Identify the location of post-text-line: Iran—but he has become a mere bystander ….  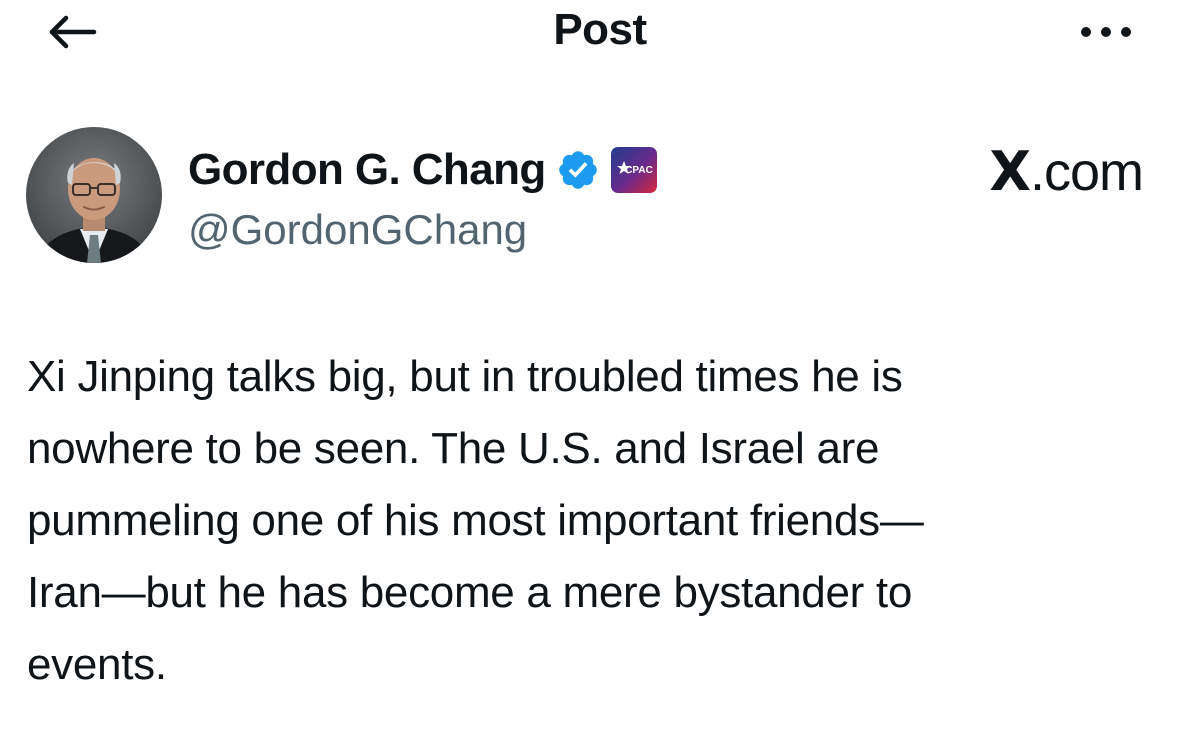
(470, 592).